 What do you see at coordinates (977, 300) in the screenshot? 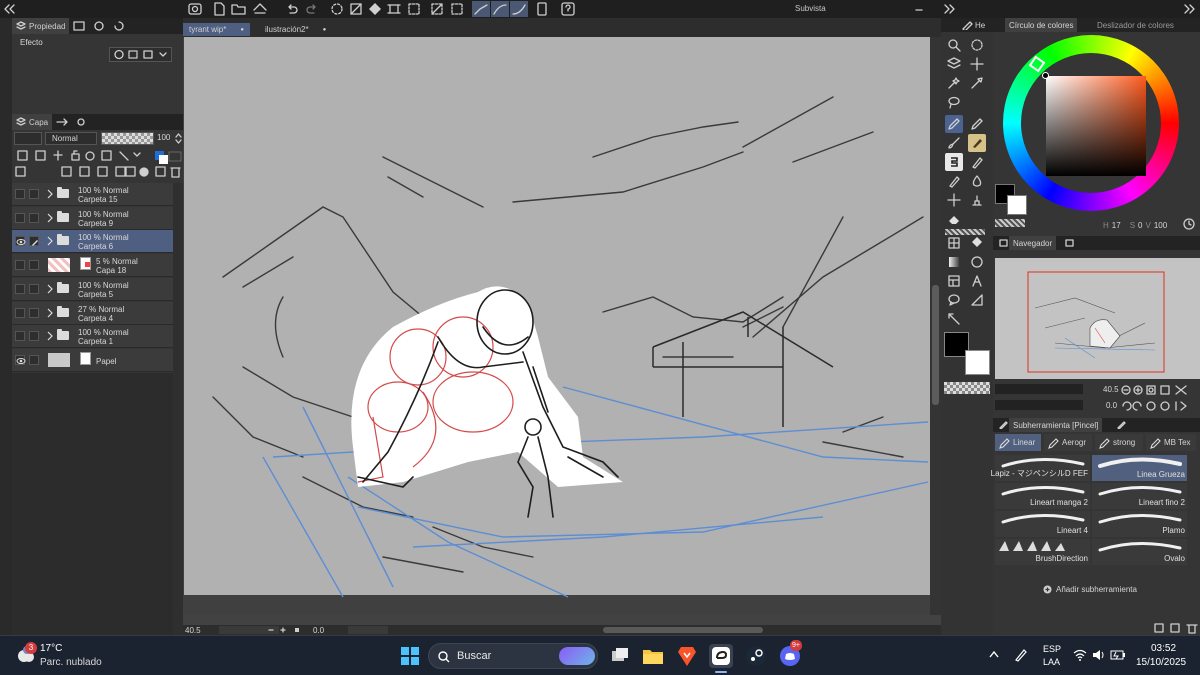
I see `ruler-tool-icon` at bounding box center [977, 300].